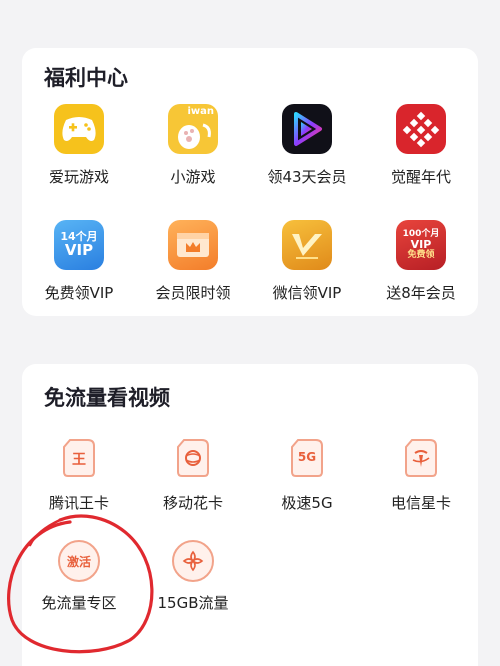 The height and width of the screenshot is (666, 500). Describe the element at coordinates (193, 488) in the screenshot. I see `traffic-item-mobile-flower-card: 移动花卡` at that location.